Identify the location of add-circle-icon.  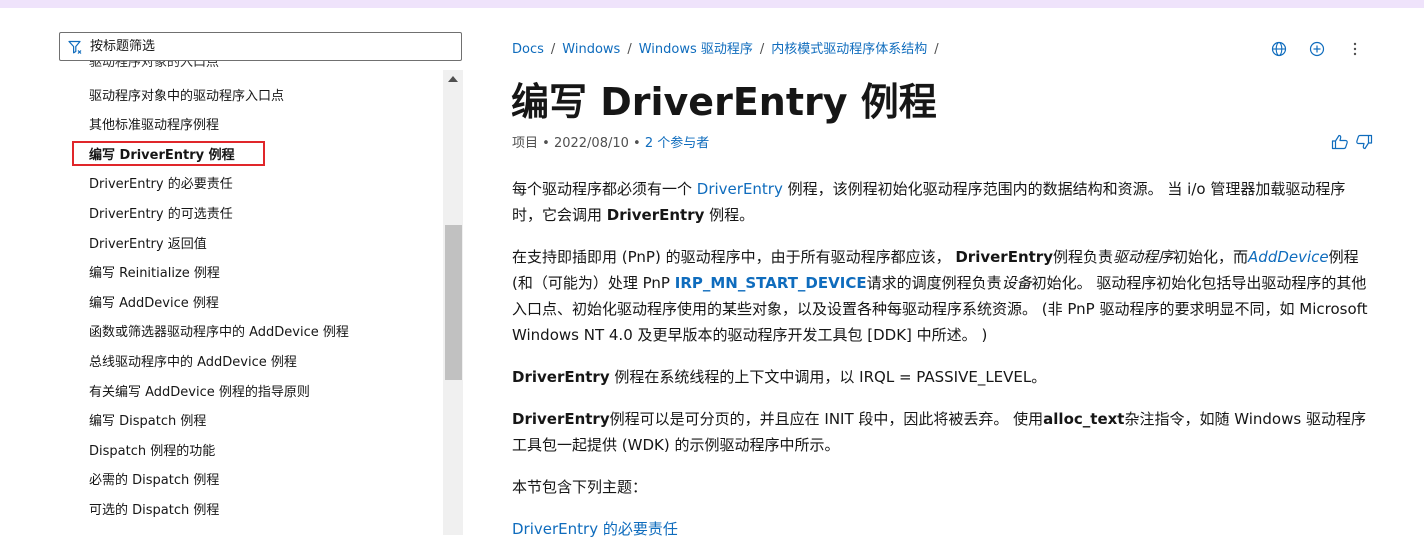
(1317, 49).